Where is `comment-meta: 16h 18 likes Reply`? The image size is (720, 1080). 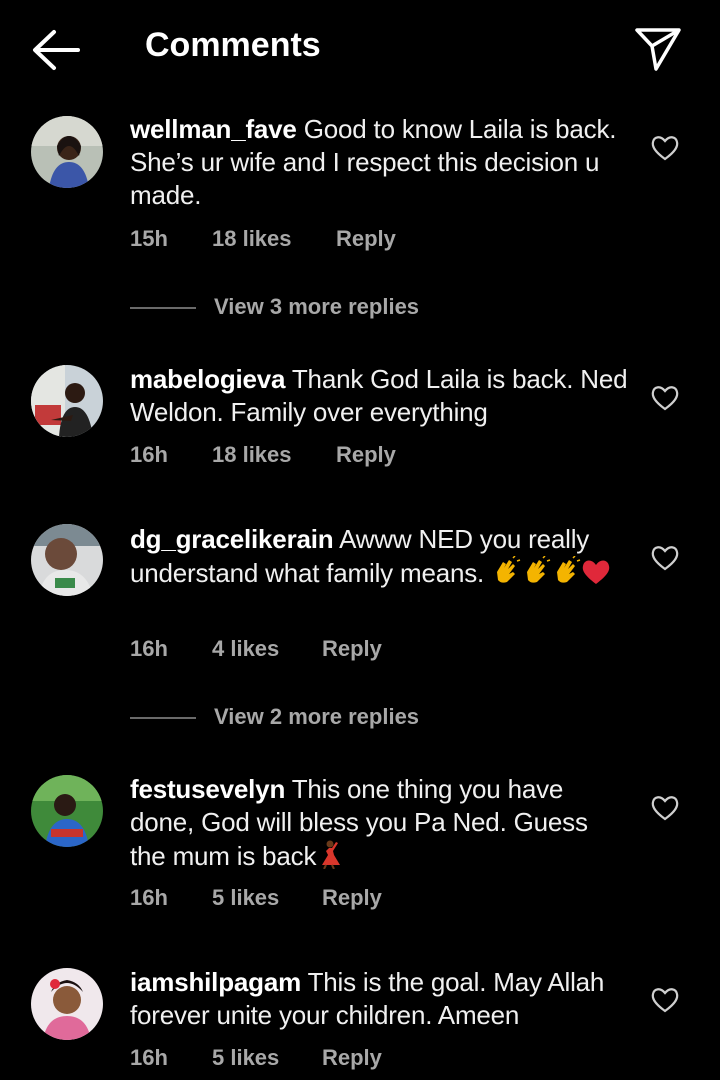
comment-meta: 16h 18 likes Reply is located at coordinates (263, 455).